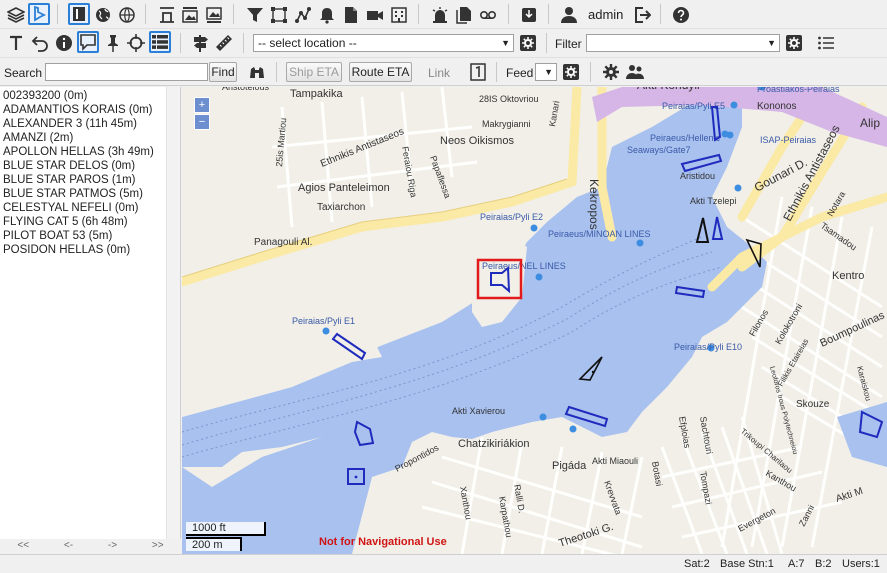 The width and height of the screenshot is (887, 573). What do you see at coordinates (383, 43) in the screenshot?
I see `location-select: -- select location -- ▼` at bounding box center [383, 43].